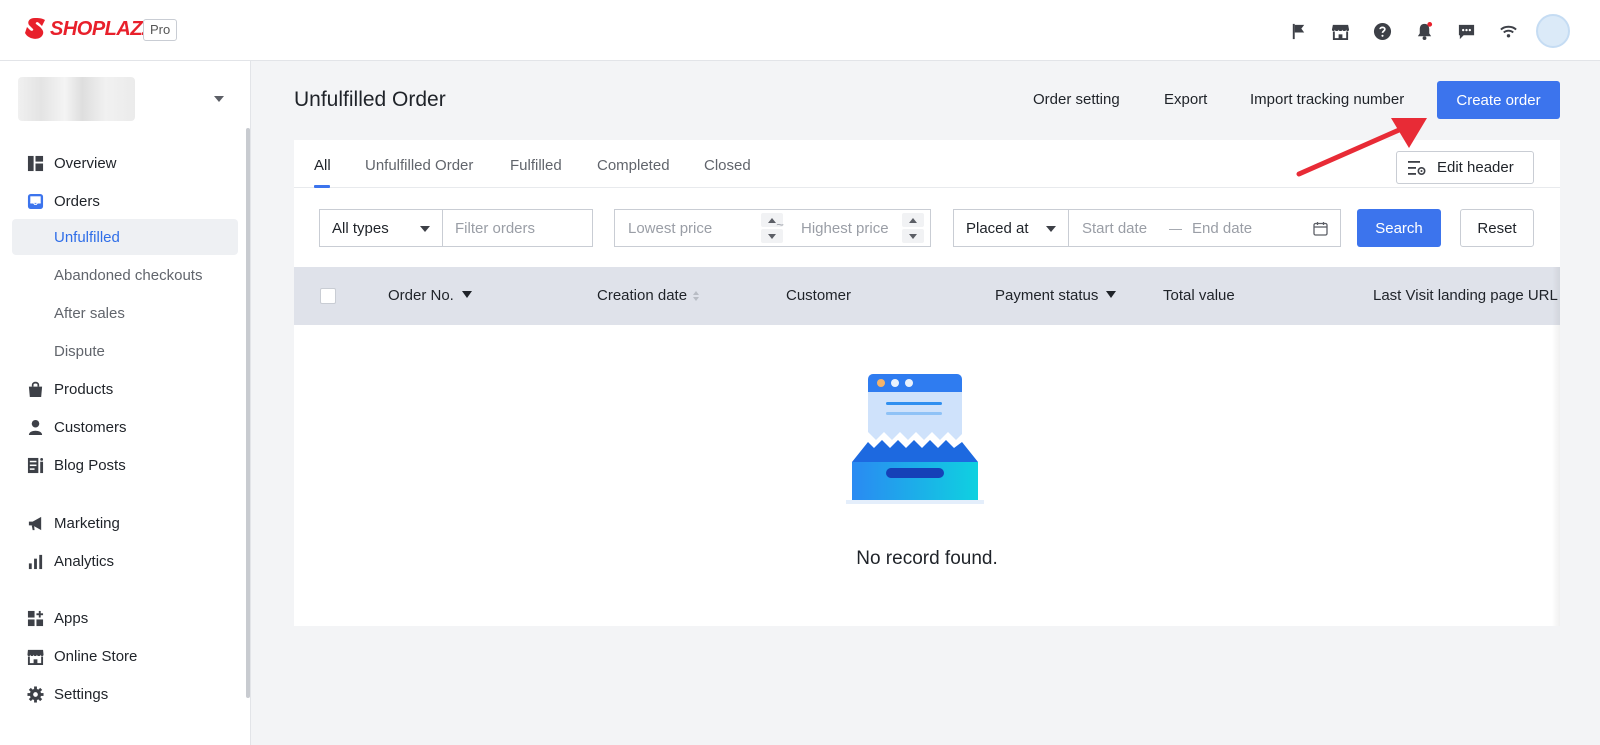 The width and height of the screenshot is (1600, 745). What do you see at coordinates (536, 165) in the screenshot?
I see `tab-fulfilled: Fulfilled` at bounding box center [536, 165].